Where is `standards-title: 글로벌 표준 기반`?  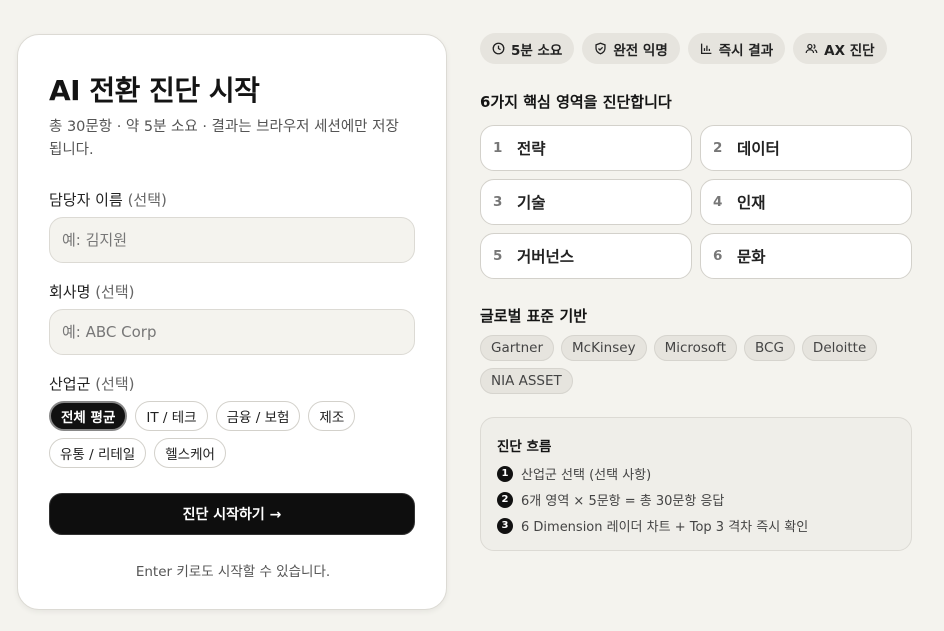
standards-title: 글로벌 표준 기반 is located at coordinates (534, 316).